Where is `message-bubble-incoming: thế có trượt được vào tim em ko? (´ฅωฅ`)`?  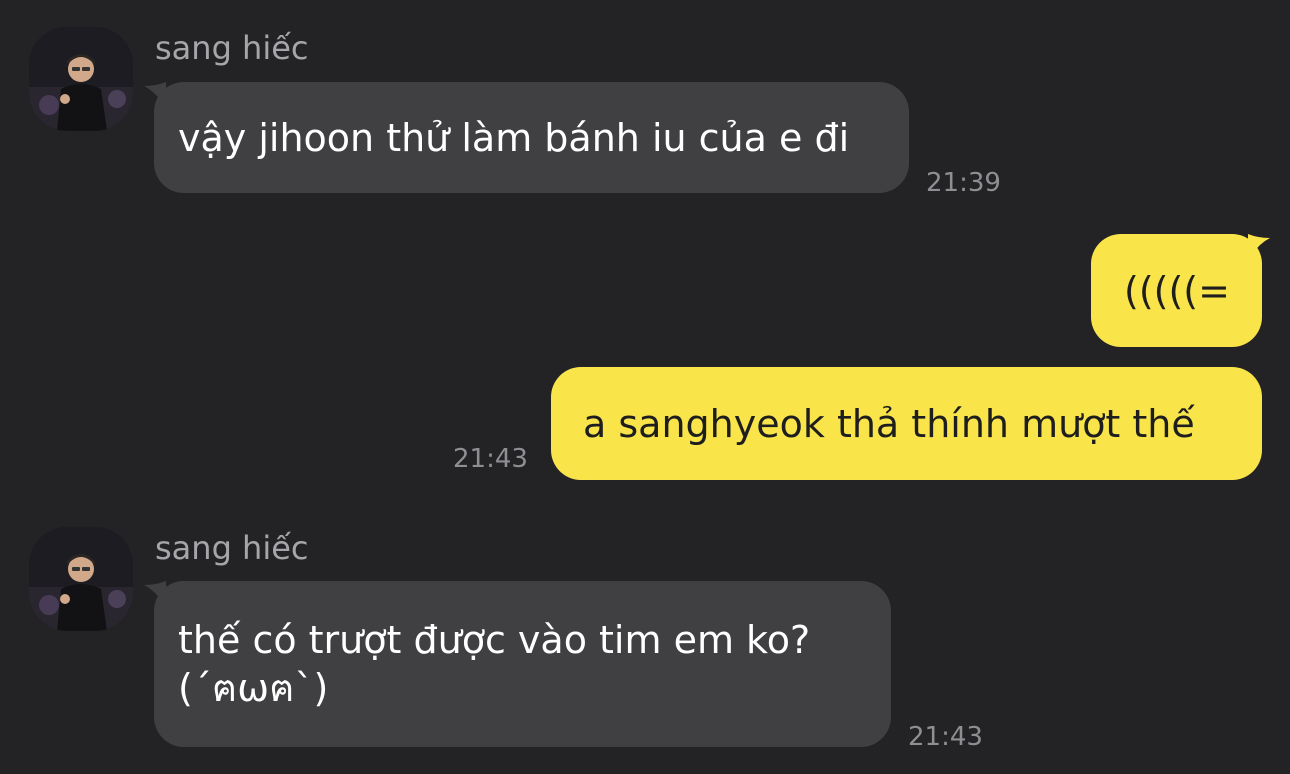 message-bubble-incoming: thế có trượt được vào tim em ko? (´ฅωฅ`) is located at coordinates (522, 664).